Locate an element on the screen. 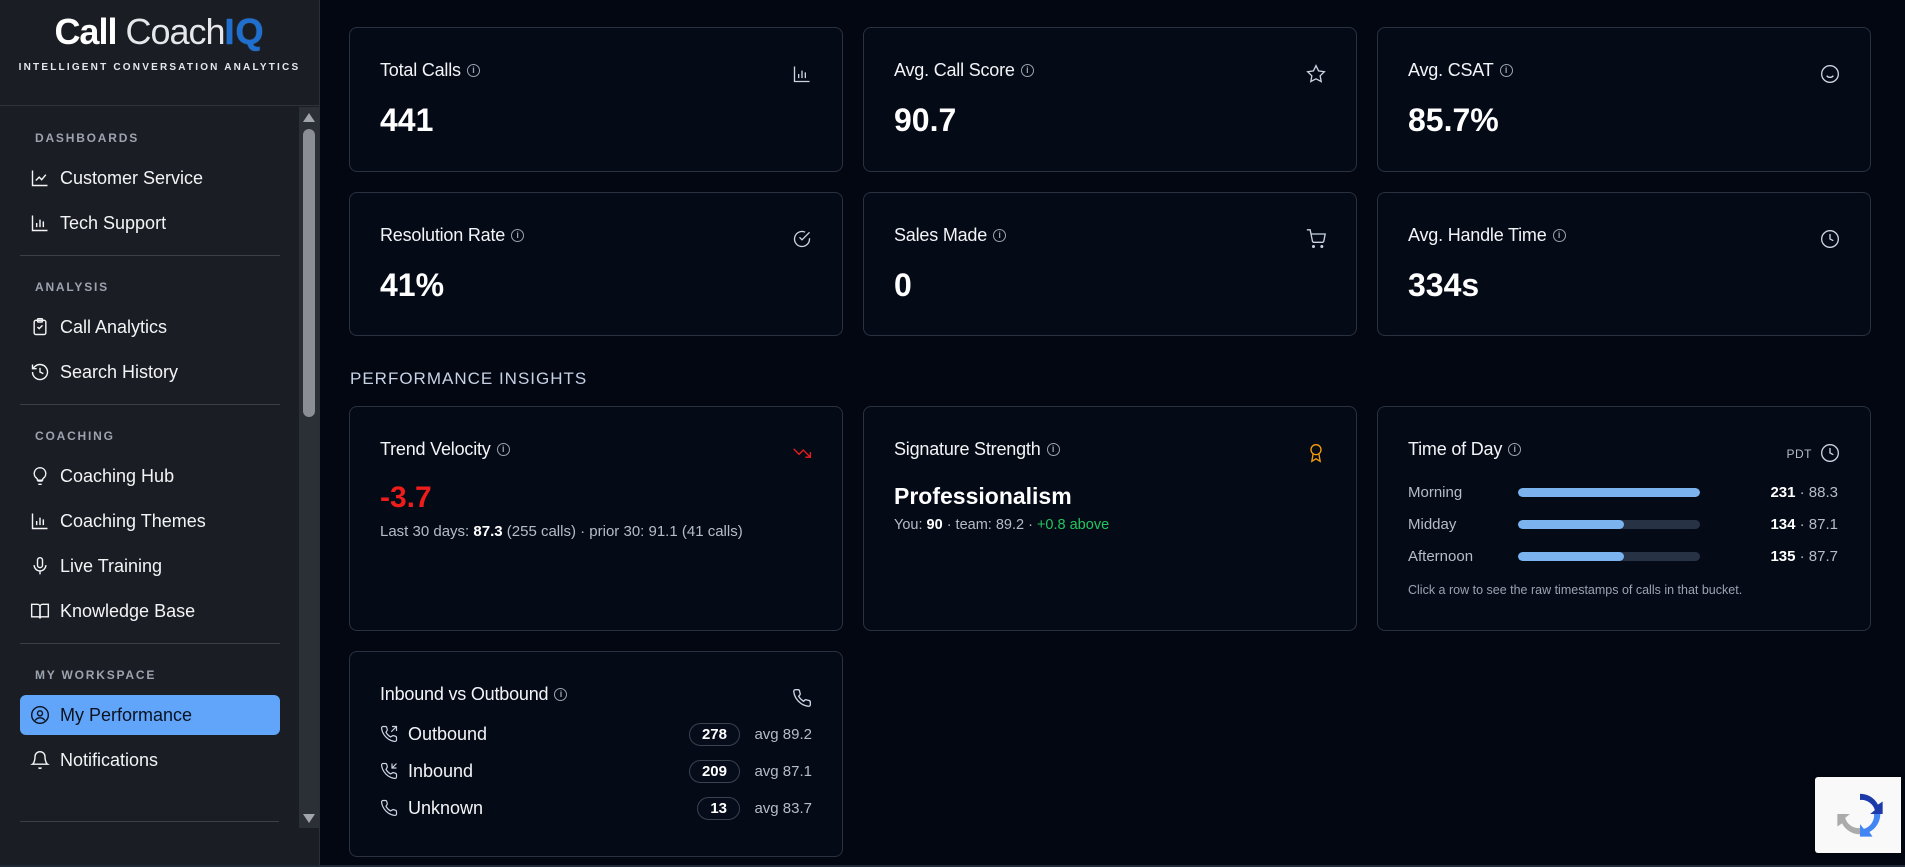 The width and height of the screenshot is (1905, 867). time-of-day-row-morning: Morning 231 · 88.3 is located at coordinates (1623, 492).